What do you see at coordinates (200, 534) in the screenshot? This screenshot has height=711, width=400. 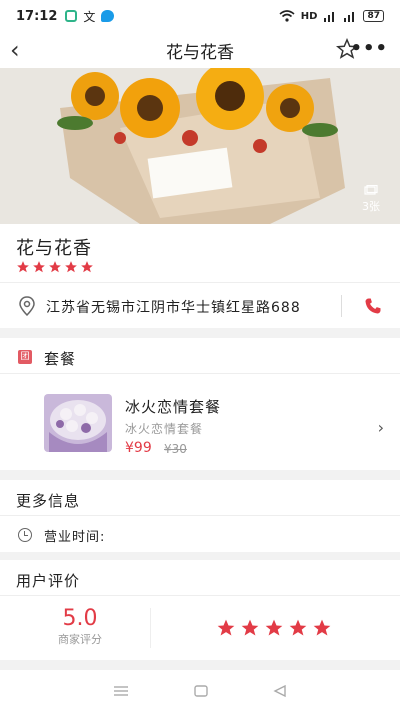 I see `business-hours-row: 营业时间:` at bounding box center [200, 534].